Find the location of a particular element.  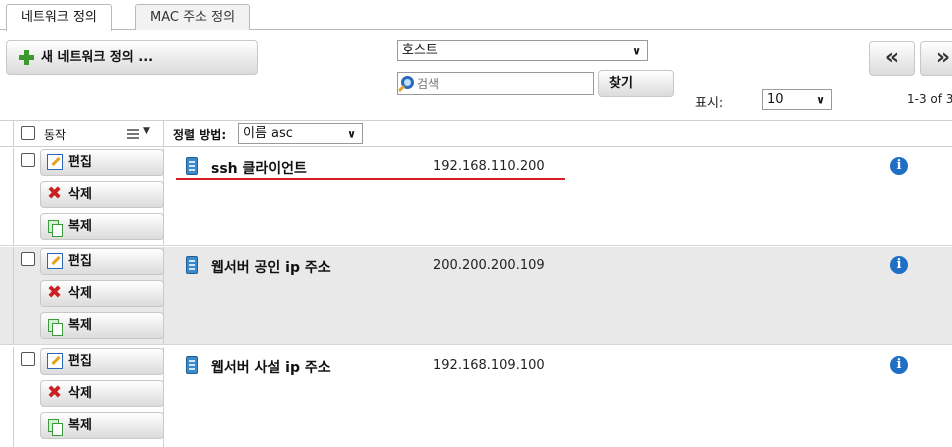

next-page-button: » is located at coordinates (936, 58).